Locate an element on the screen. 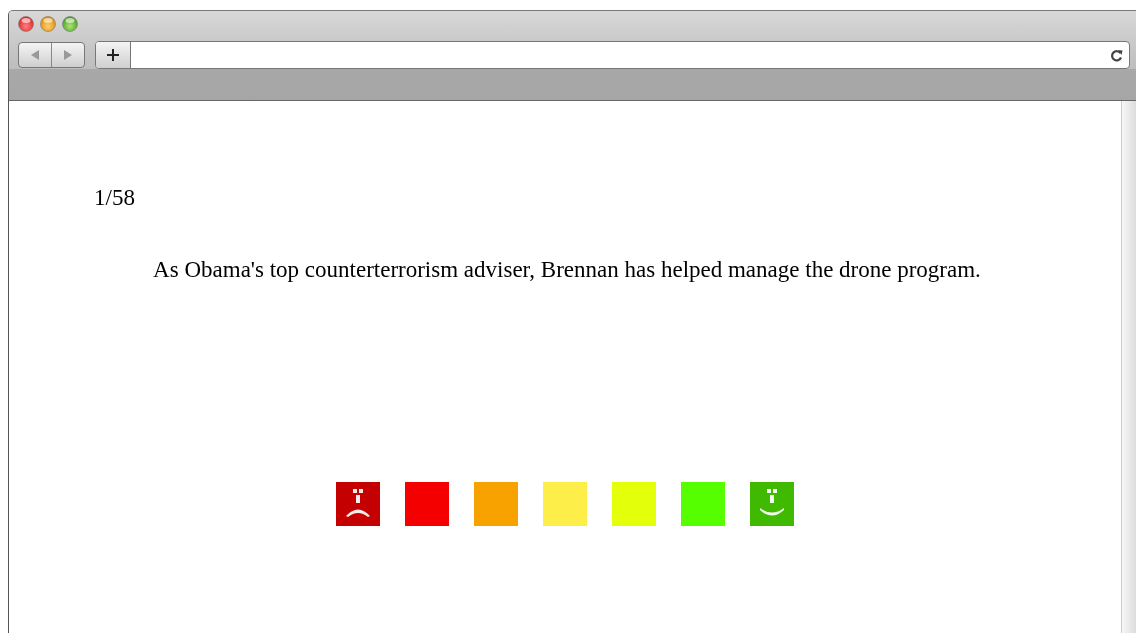  minimize-button is located at coordinates (48, 24).